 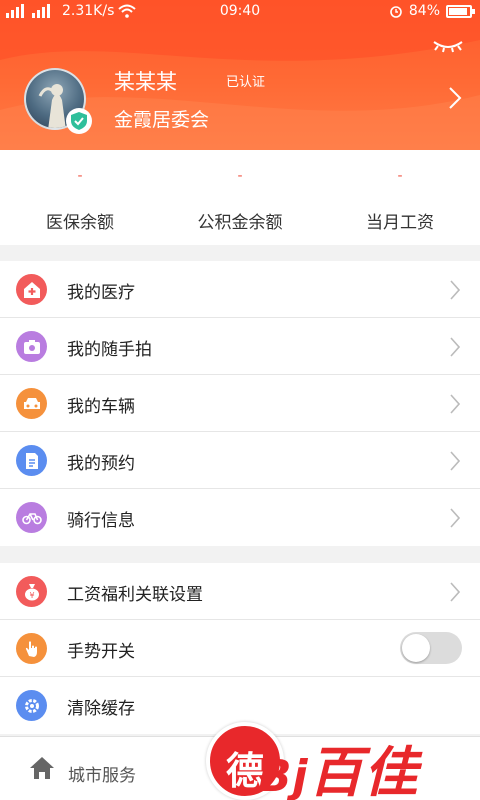 What do you see at coordinates (240, 517) in the screenshot?
I see `menu-item-cycling-info: 骑行信息` at bounding box center [240, 517].